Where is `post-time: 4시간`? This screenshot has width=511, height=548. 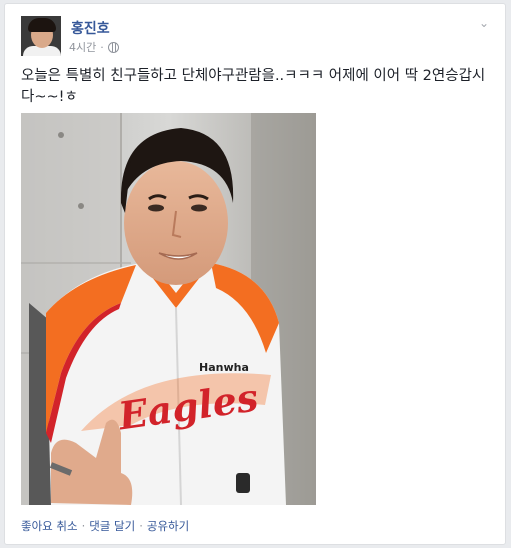
post-time: 4시간 is located at coordinates (82, 47).